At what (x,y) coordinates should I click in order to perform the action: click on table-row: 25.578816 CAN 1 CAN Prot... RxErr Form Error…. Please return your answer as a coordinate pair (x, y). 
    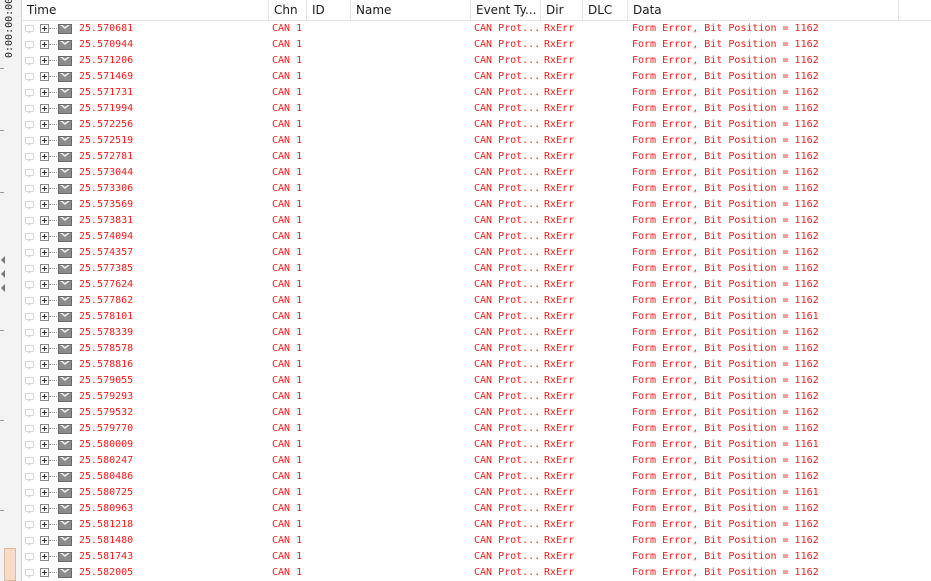
    Looking at the image, I should click on (476, 365).